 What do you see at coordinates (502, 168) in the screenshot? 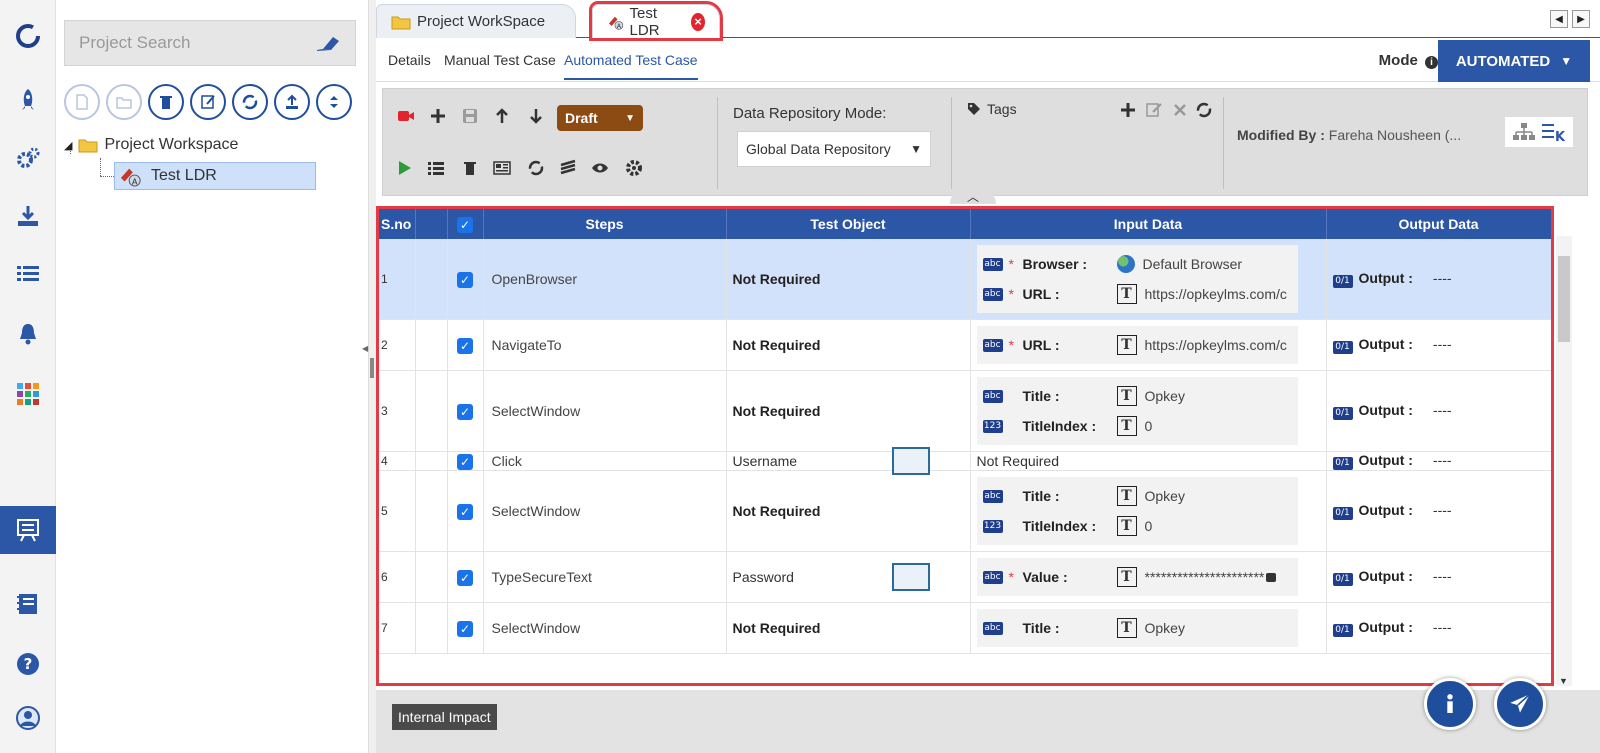
I see `report-button` at bounding box center [502, 168].